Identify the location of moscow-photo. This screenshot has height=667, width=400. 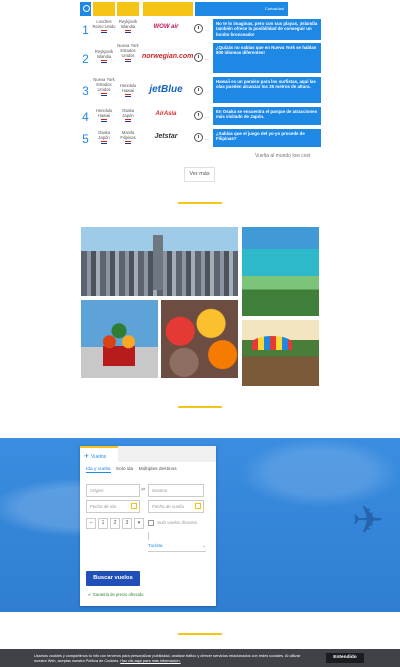
(119, 339).